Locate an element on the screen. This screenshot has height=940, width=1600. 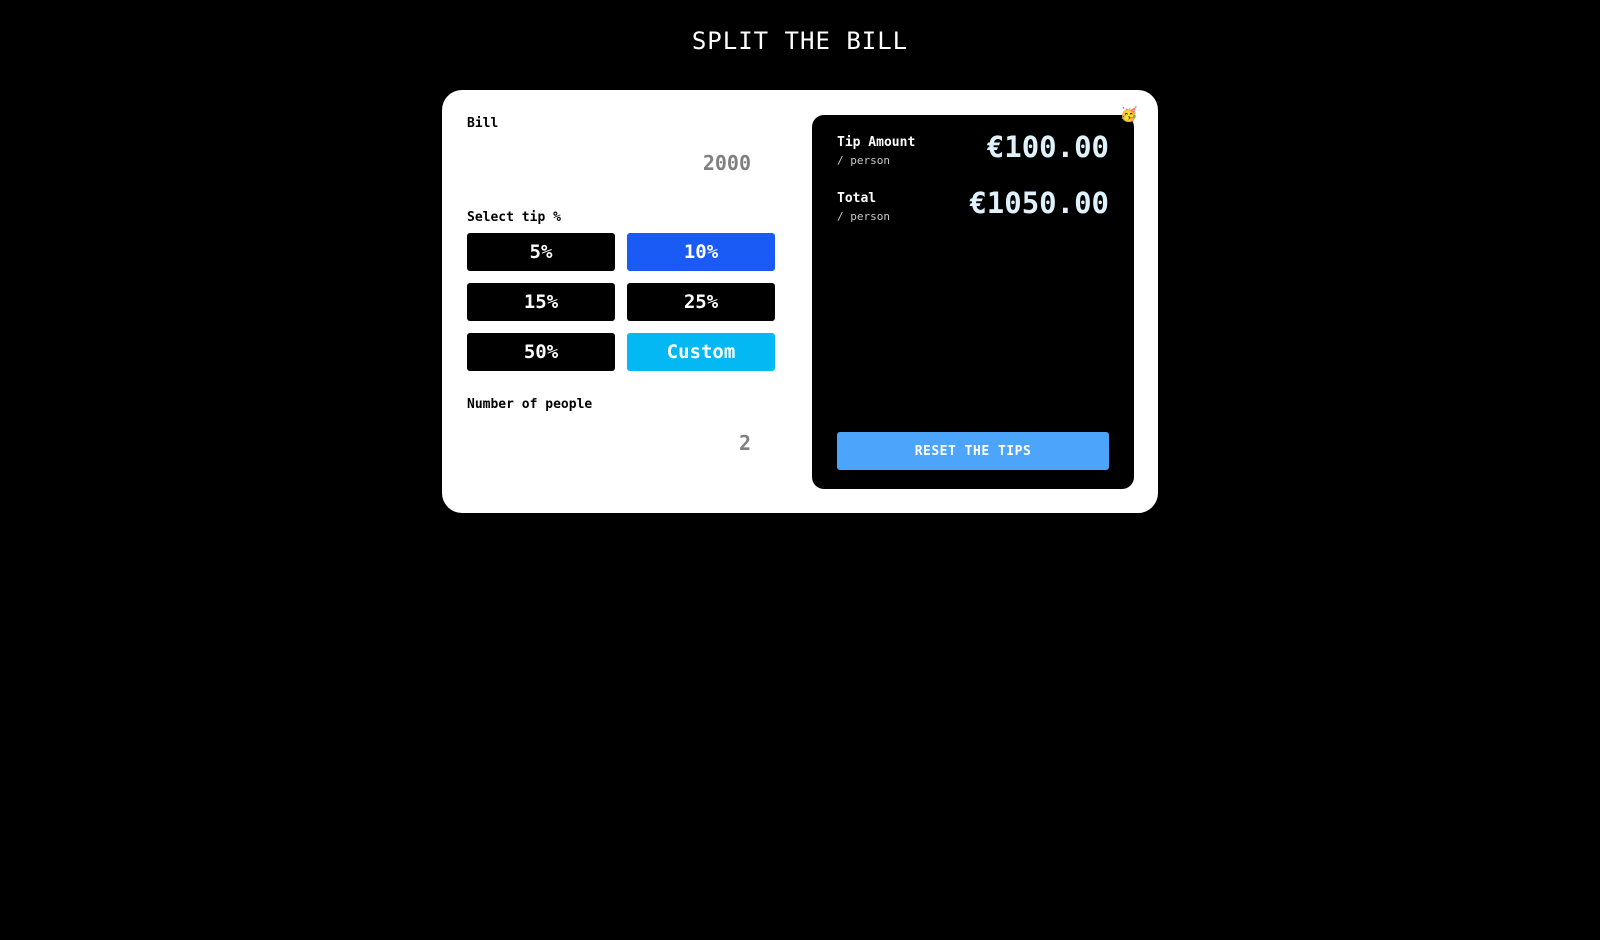
party-face-icon: 🥳 is located at coordinates (1129, 115).